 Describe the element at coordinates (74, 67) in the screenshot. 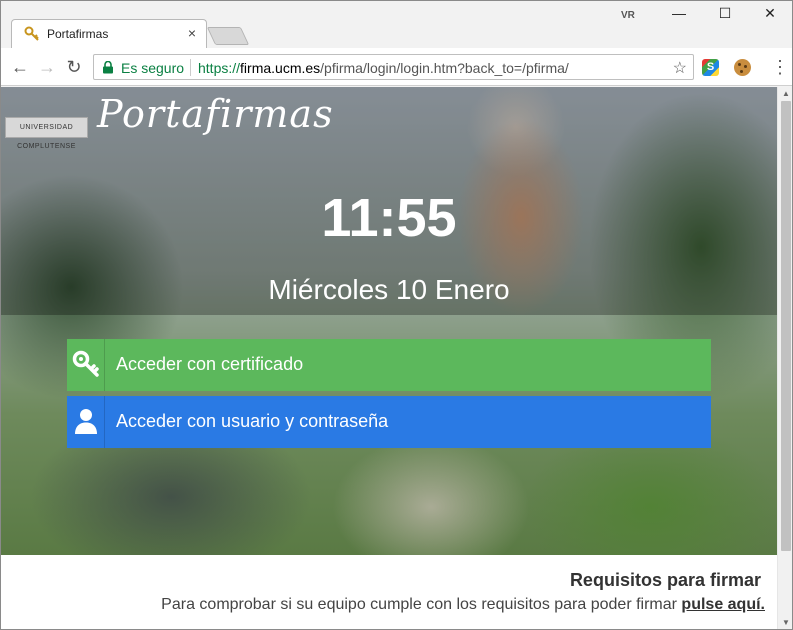

I see `reload-button: ↻` at that location.